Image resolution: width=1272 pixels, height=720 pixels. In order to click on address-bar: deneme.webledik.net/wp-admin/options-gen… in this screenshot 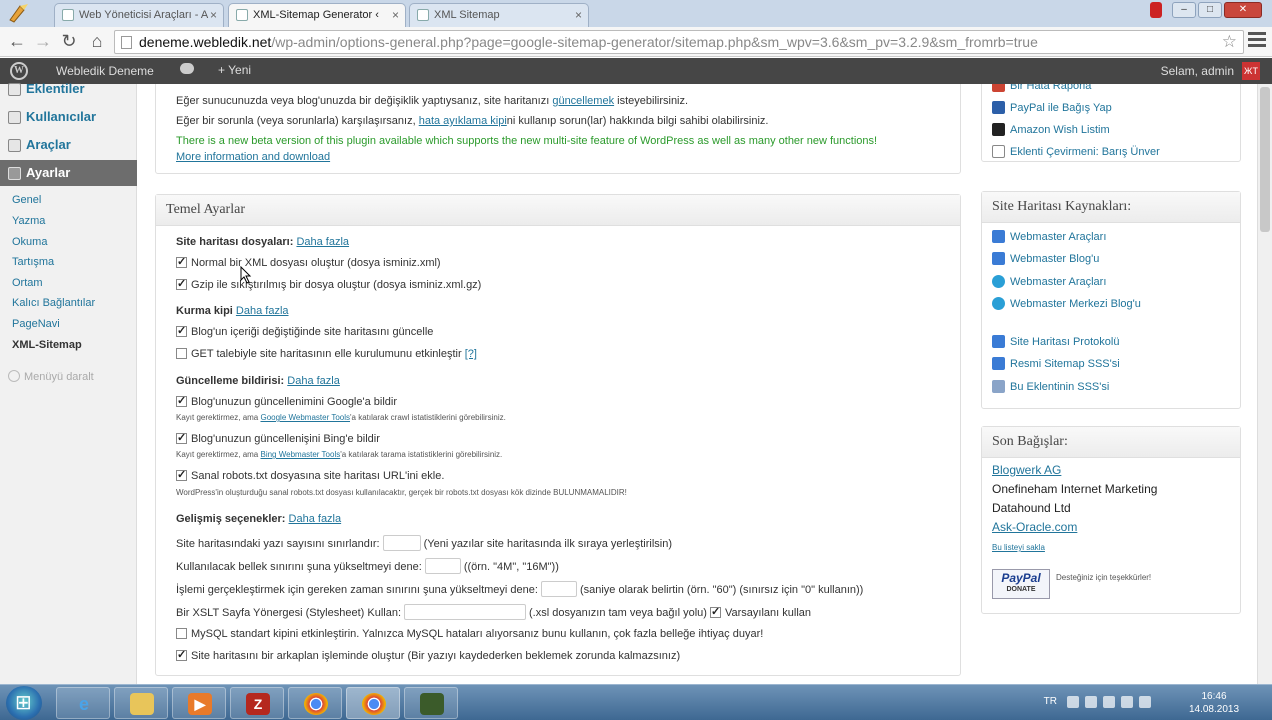, I will do `click(679, 42)`.